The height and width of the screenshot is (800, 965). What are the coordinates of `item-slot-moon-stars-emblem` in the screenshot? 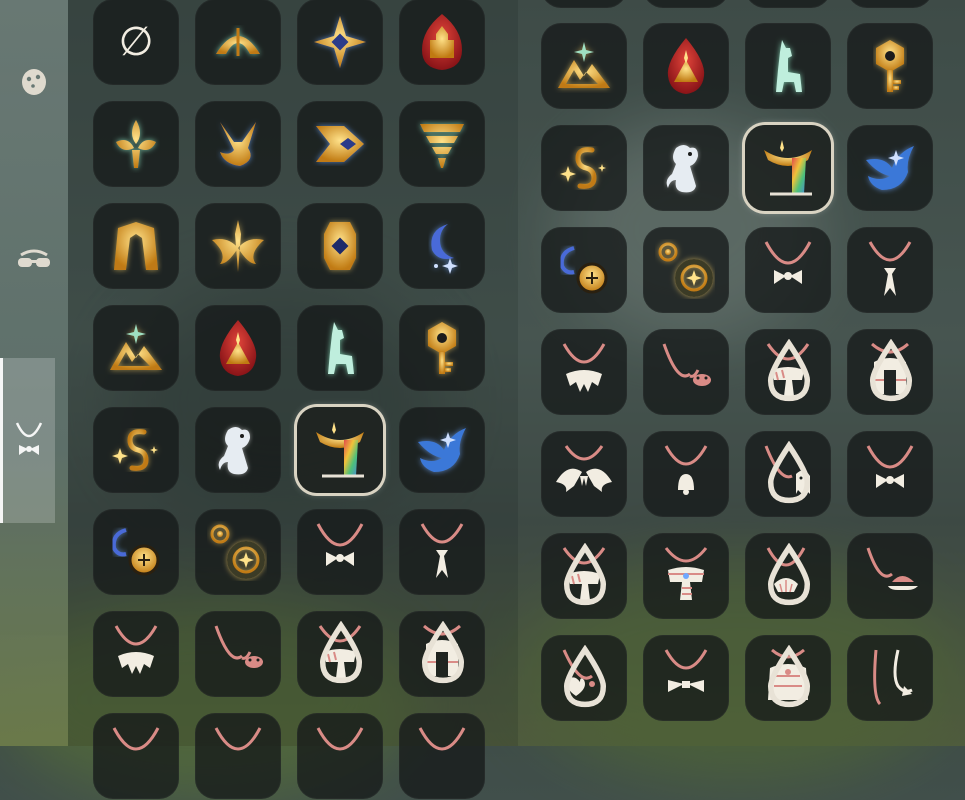 It's located at (442, 246).